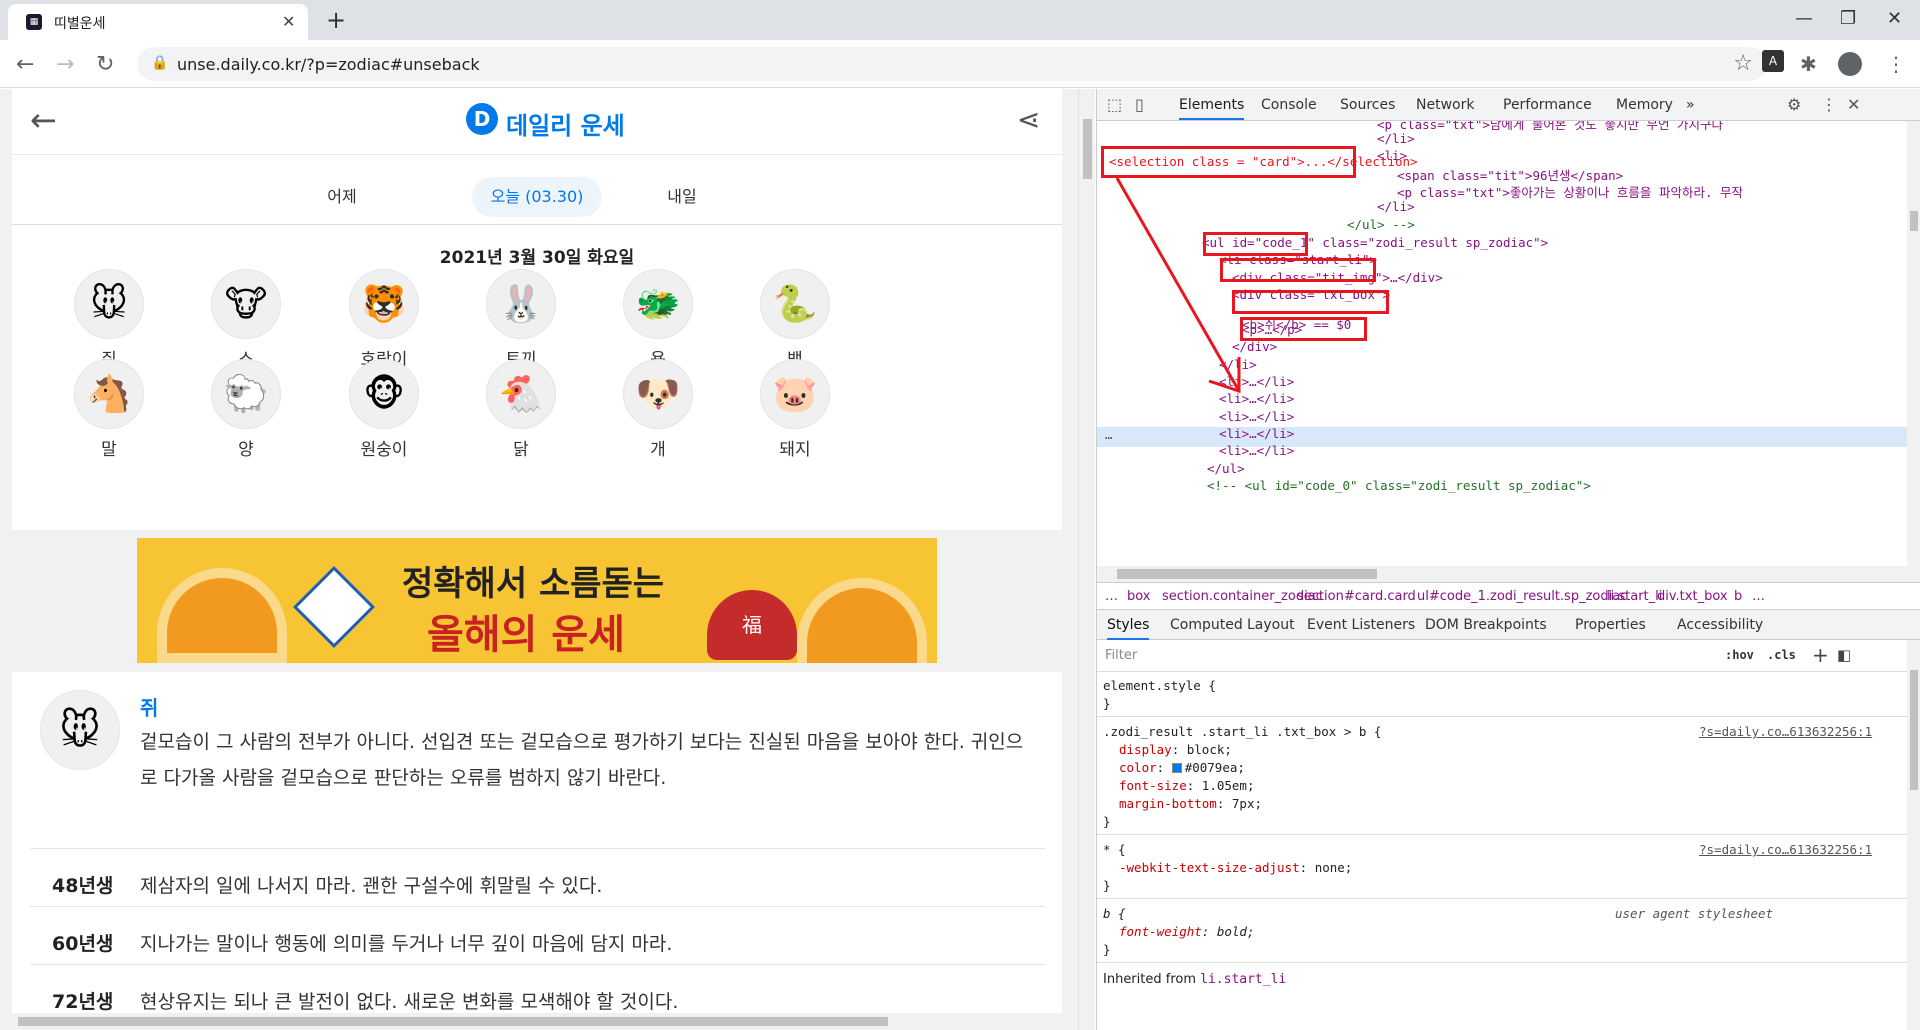  I want to click on day-today-button: 오늘 (03.30), so click(537, 197).